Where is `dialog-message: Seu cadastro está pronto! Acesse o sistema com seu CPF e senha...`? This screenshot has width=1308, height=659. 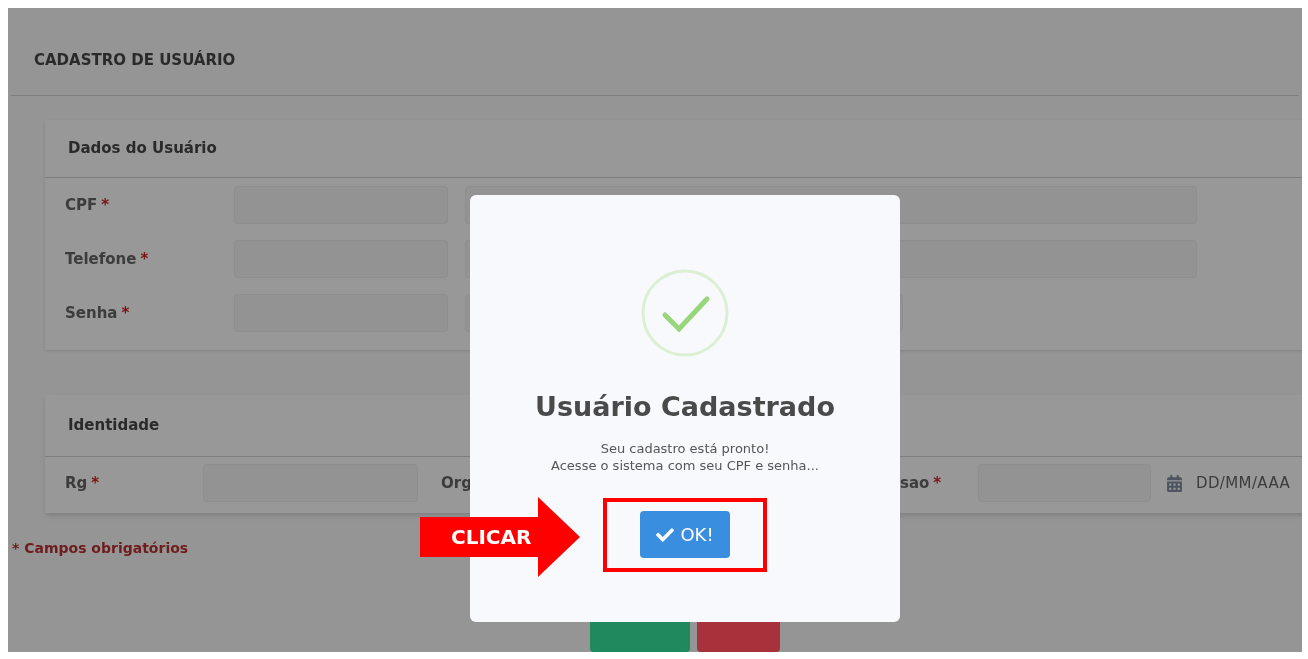
dialog-message: Seu cadastro está pronto! Acesse o sistema com seu CPF e senha... is located at coordinates (685, 456).